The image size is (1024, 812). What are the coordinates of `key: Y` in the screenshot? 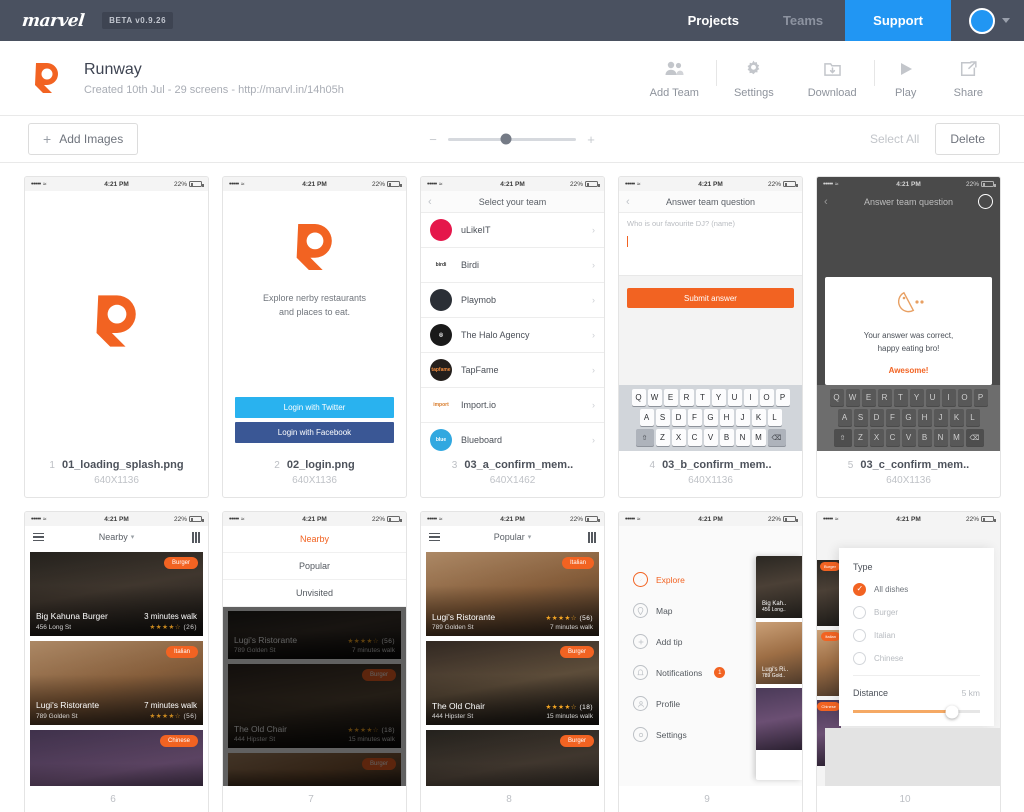 It's located at (718, 397).